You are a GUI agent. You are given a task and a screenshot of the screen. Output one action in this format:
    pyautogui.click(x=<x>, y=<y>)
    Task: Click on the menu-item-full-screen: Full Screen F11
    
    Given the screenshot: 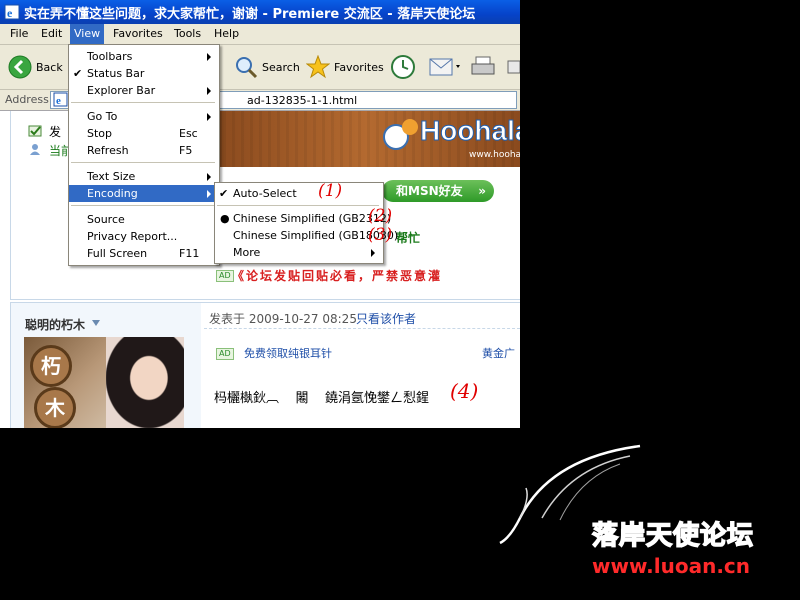 What is the action you would take?
    pyautogui.click(x=143, y=253)
    